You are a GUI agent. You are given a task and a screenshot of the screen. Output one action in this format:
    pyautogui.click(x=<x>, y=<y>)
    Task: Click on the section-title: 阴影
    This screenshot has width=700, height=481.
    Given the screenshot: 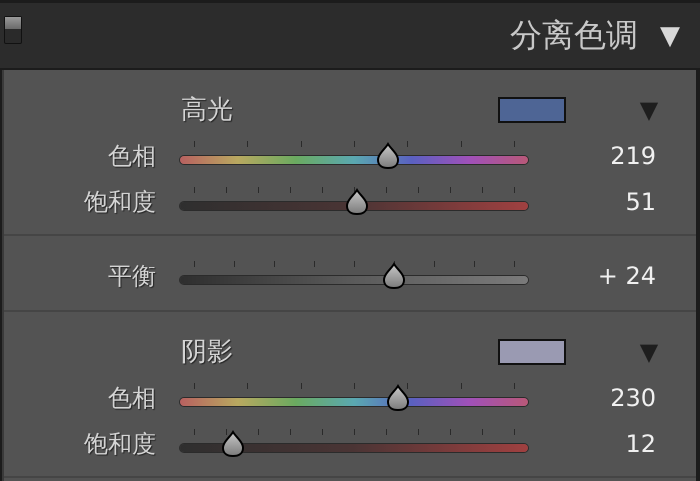 What is the action you would take?
    pyautogui.click(x=207, y=352)
    